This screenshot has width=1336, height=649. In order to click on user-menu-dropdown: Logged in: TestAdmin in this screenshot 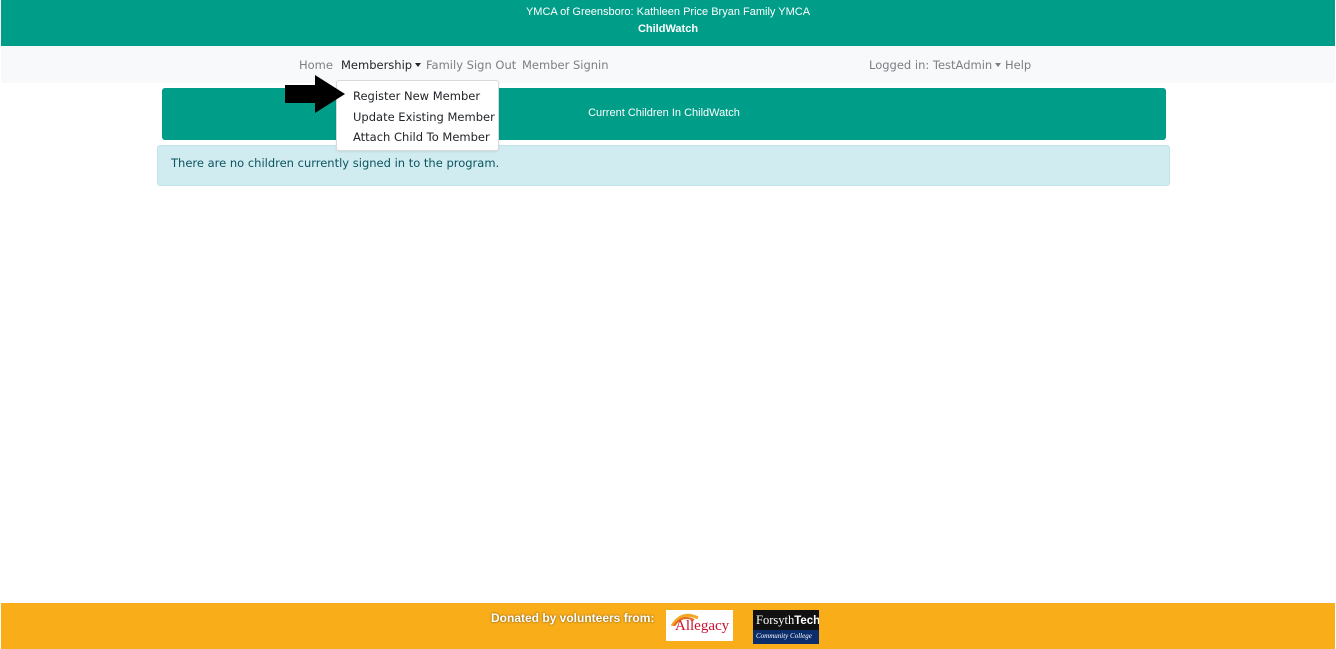, I will do `click(935, 65)`.